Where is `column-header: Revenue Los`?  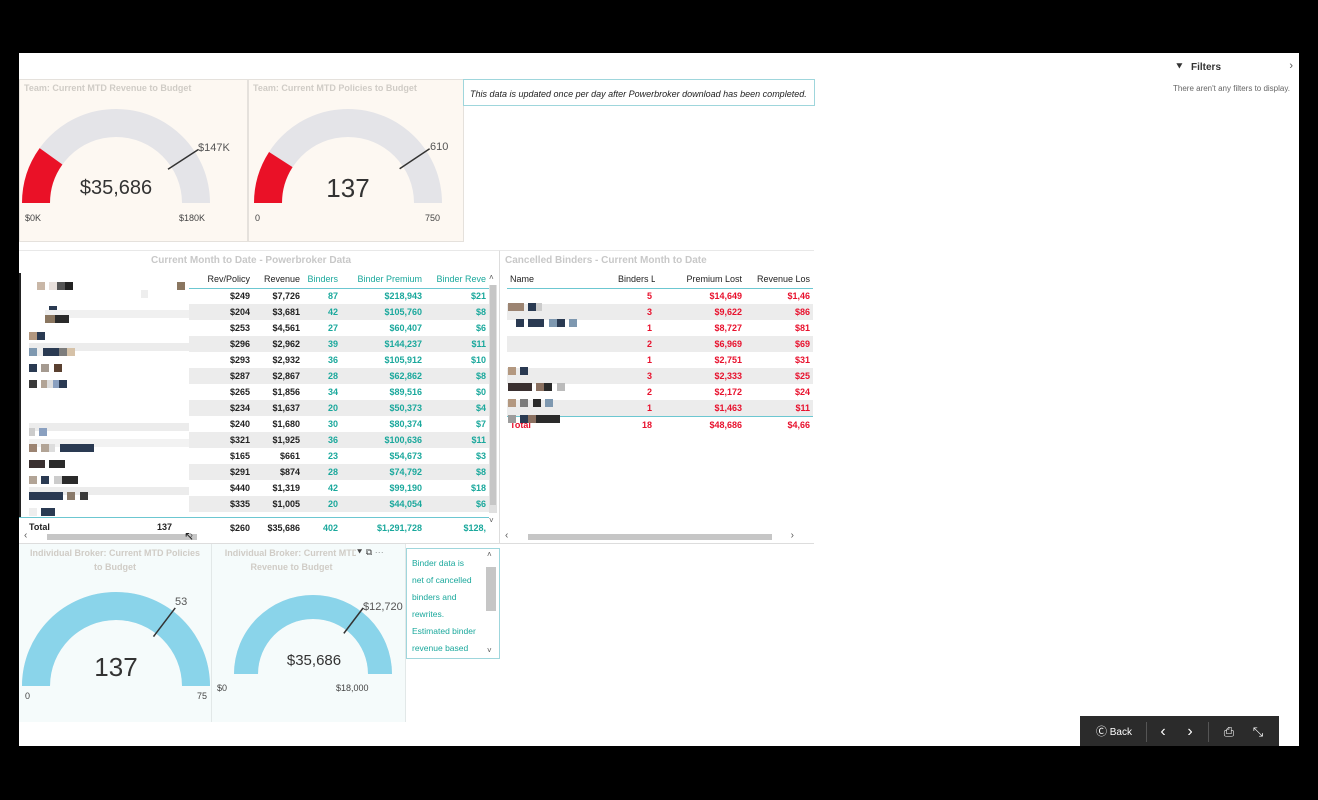
column-header: Revenue Los is located at coordinates (779, 279).